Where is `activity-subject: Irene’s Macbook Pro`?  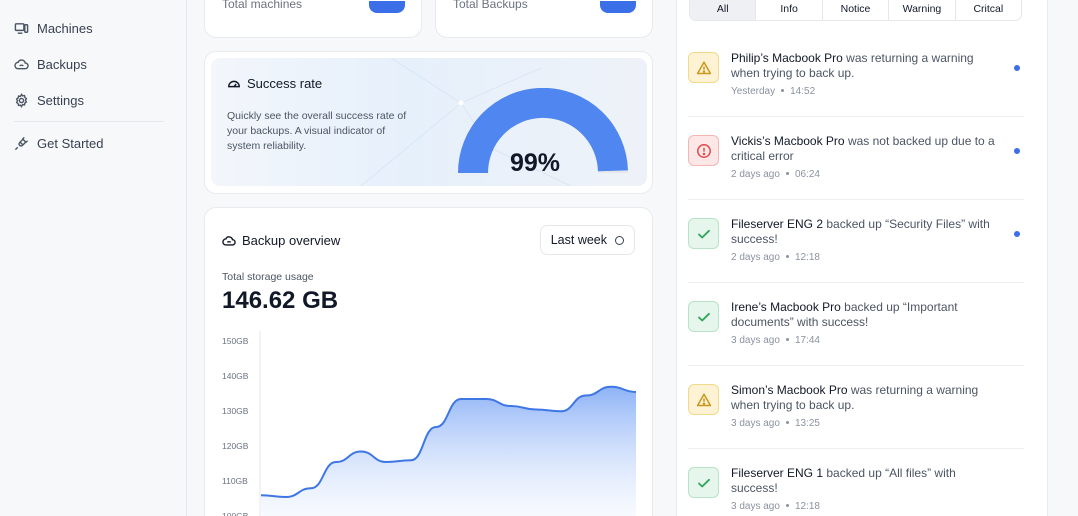 activity-subject: Irene’s Macbook Pro is located at coordinates (786, 307).